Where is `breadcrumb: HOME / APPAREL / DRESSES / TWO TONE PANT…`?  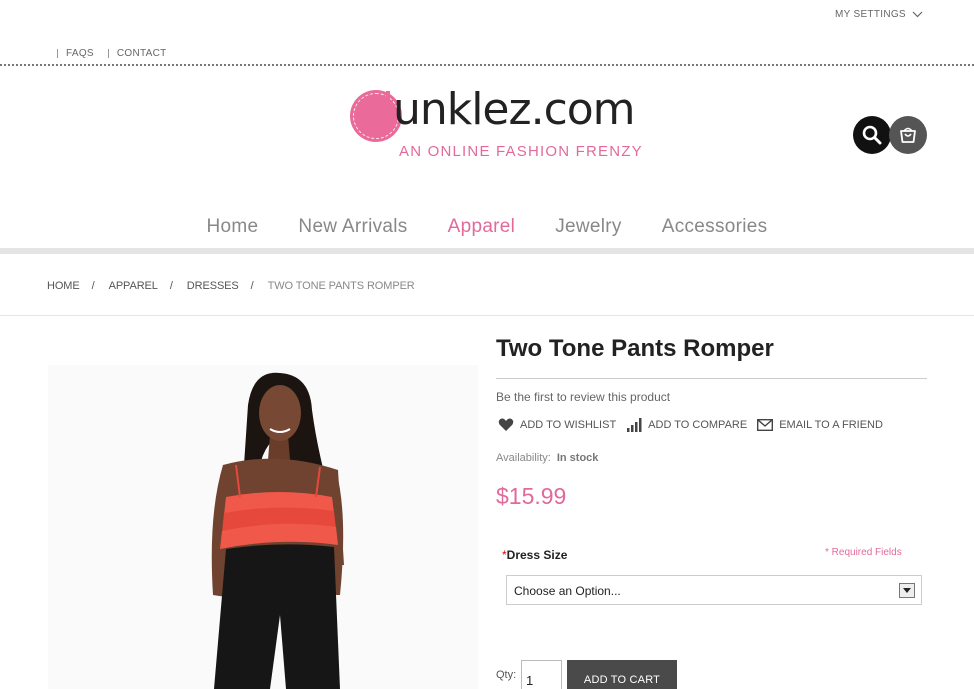 breadcrumb: HOME / APPAREL / DRESSES / TWO TONE PANT… is located at coordinates (231, 286).